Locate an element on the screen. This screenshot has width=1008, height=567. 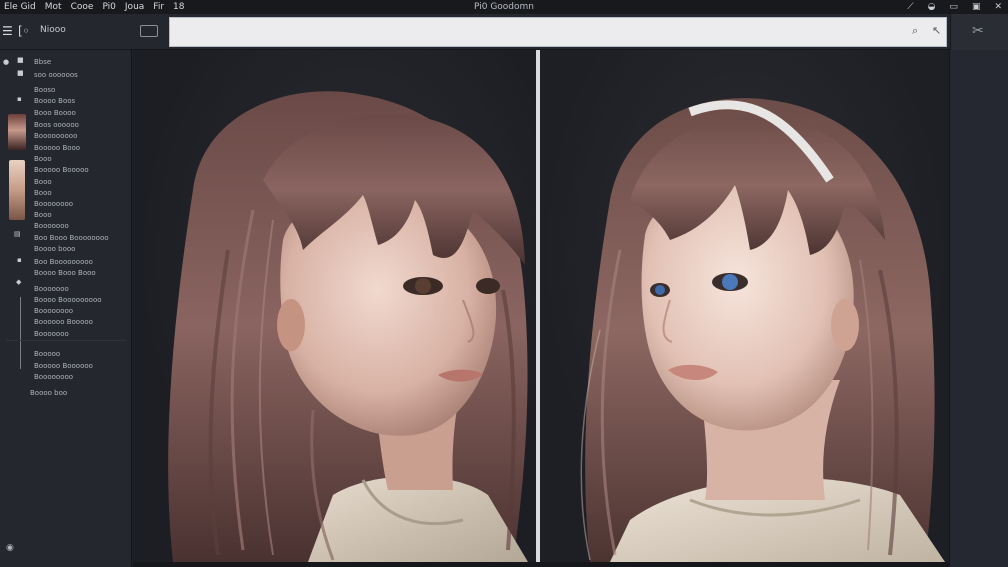
list-item: Boo Booooooooo is located at coordinates (63, 262).